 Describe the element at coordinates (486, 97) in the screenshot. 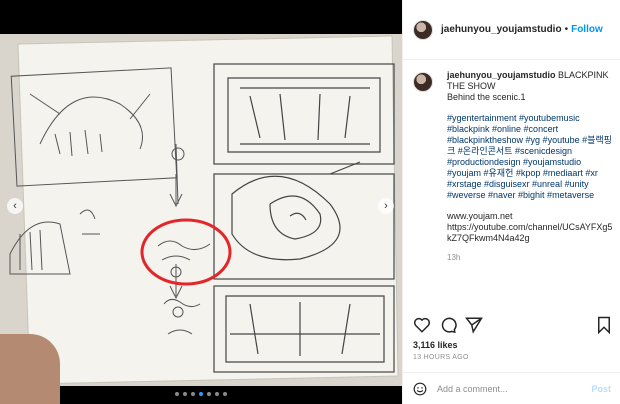

I see `caption-subtitle: Behind the scenic.1` at that location.